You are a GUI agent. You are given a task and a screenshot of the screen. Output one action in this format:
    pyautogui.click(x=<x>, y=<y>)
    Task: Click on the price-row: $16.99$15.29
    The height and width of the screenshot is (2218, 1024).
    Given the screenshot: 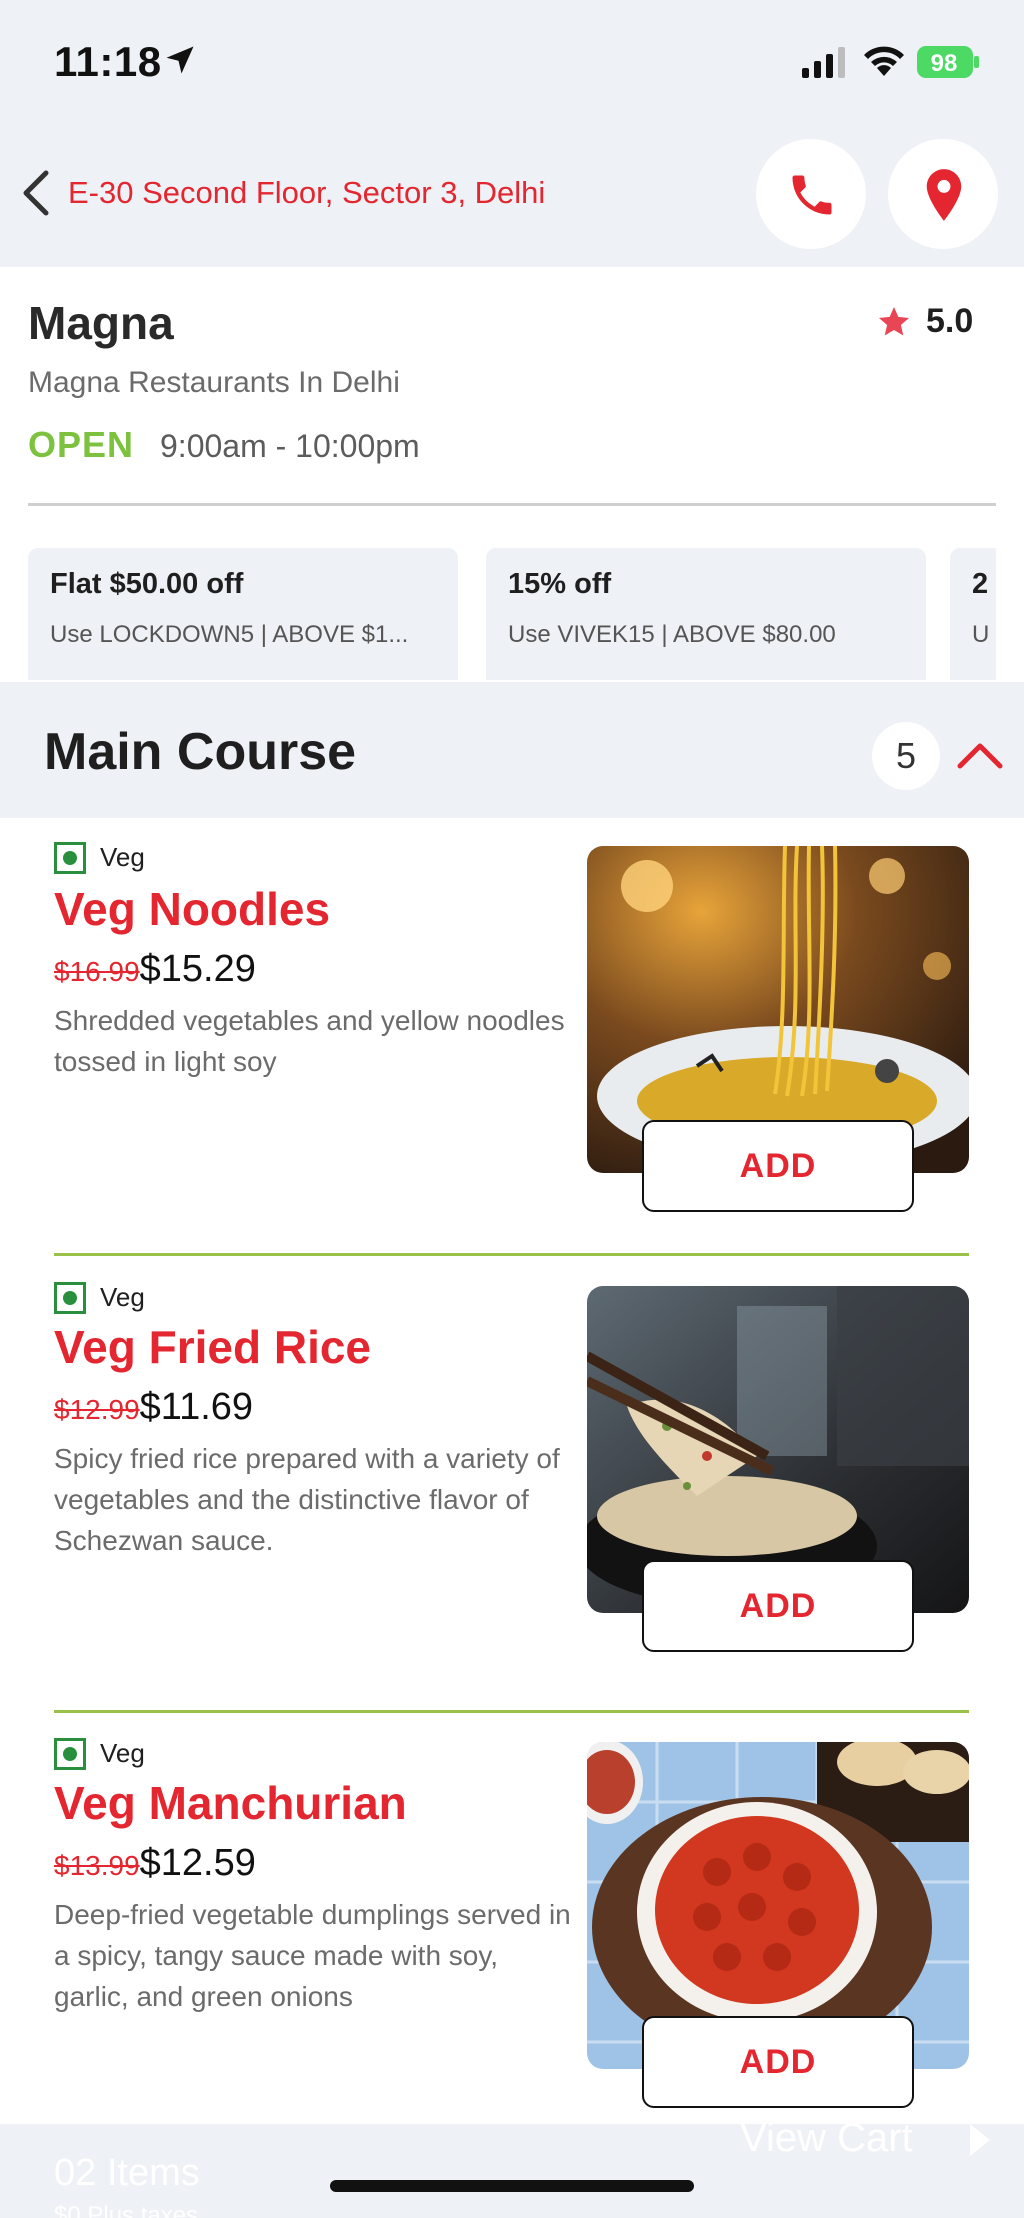 What is the action you would take?
    pyautogui.click(x=155, y=969)
    